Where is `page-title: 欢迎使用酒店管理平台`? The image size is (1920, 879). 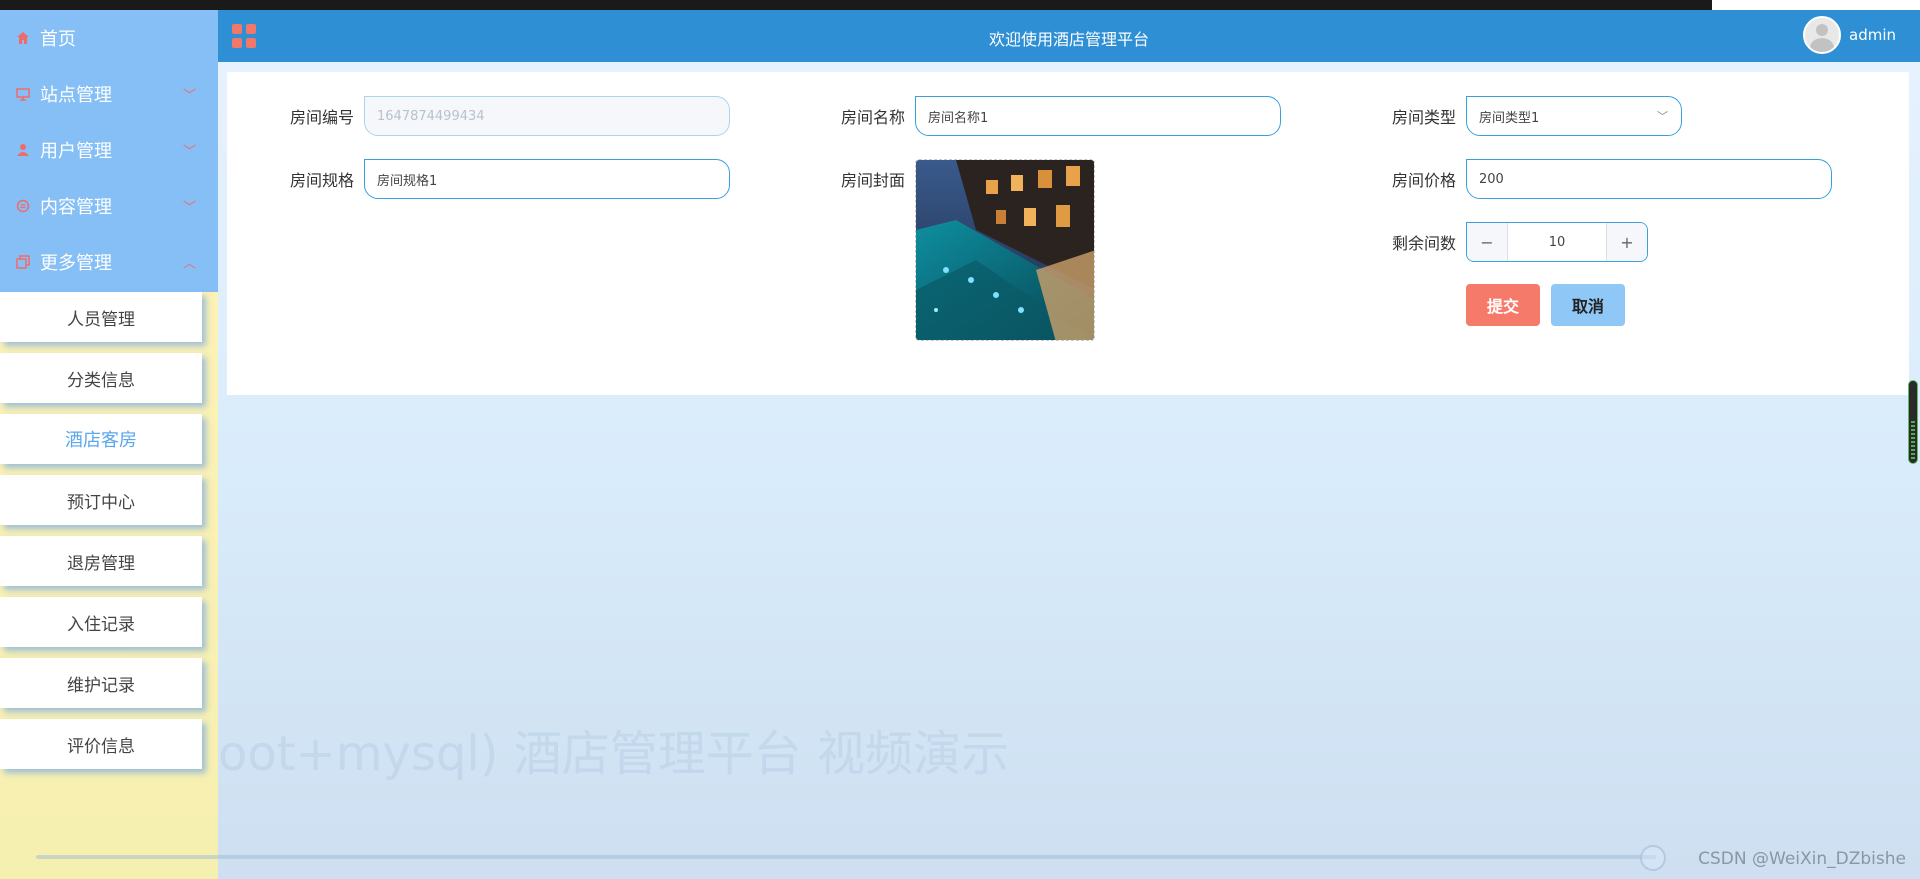
page-title: 欢迎使用酒店管理平台 is located at coordinates (1068, 39).